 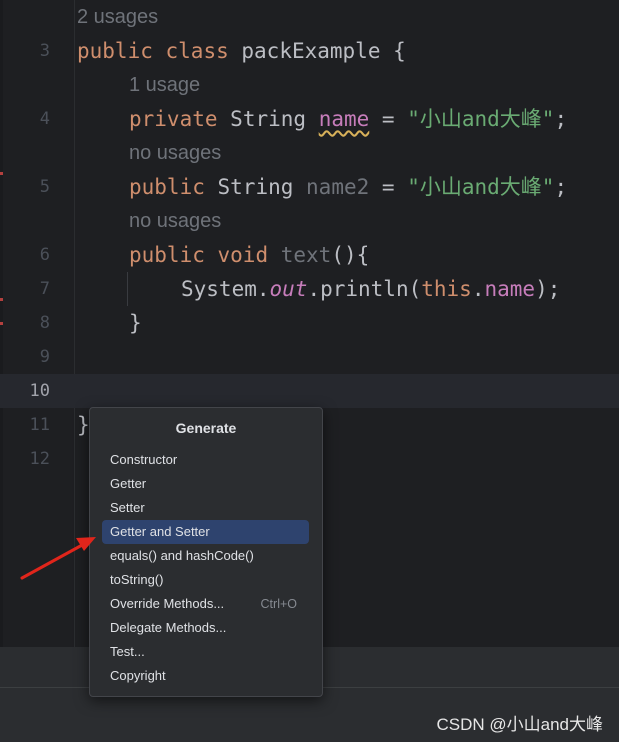 What do you see at coordinates (205, 532) in the screenshot?
I see `menu-item-getter-and-setter: Getter and Setter` at bounding box center [205, 532].